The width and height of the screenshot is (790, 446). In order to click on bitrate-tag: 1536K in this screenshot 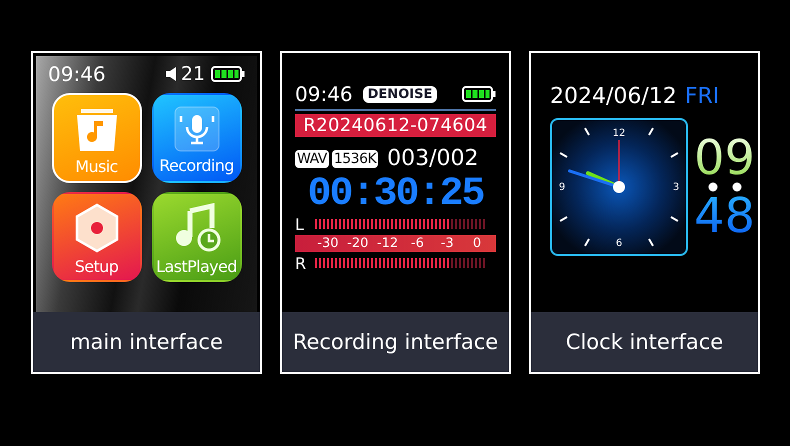, I will do `click(355, 159)`.